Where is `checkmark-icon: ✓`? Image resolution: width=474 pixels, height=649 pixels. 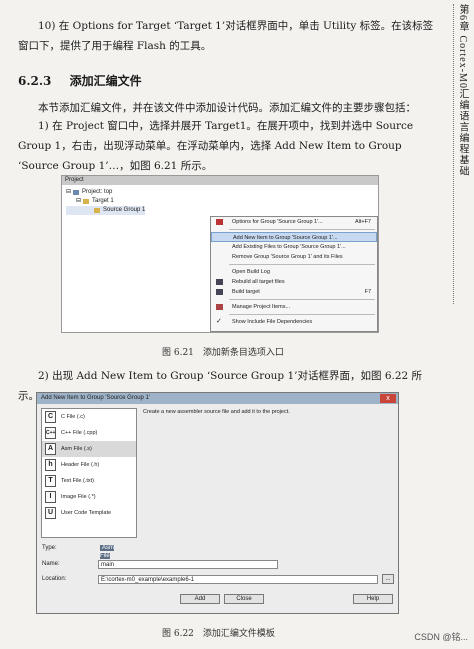 checkmark-icon: ✓ is located at coordinates (219, 321).